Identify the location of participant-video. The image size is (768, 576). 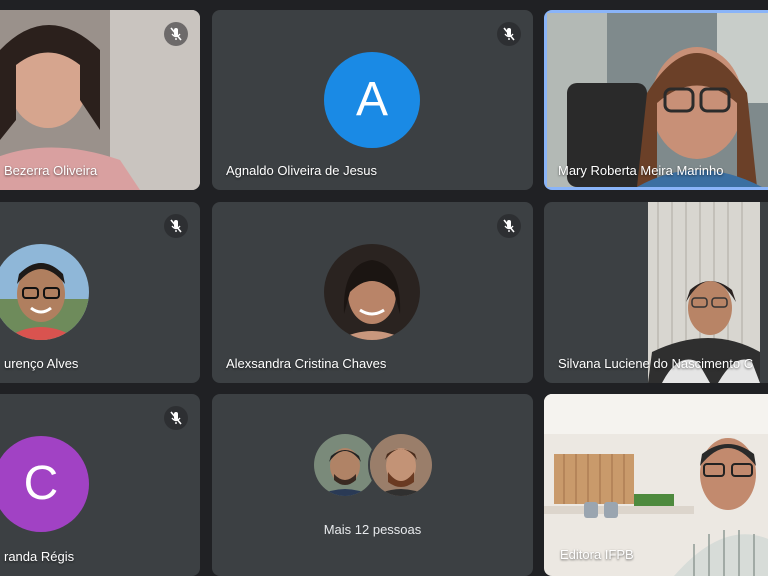
(657, 100).